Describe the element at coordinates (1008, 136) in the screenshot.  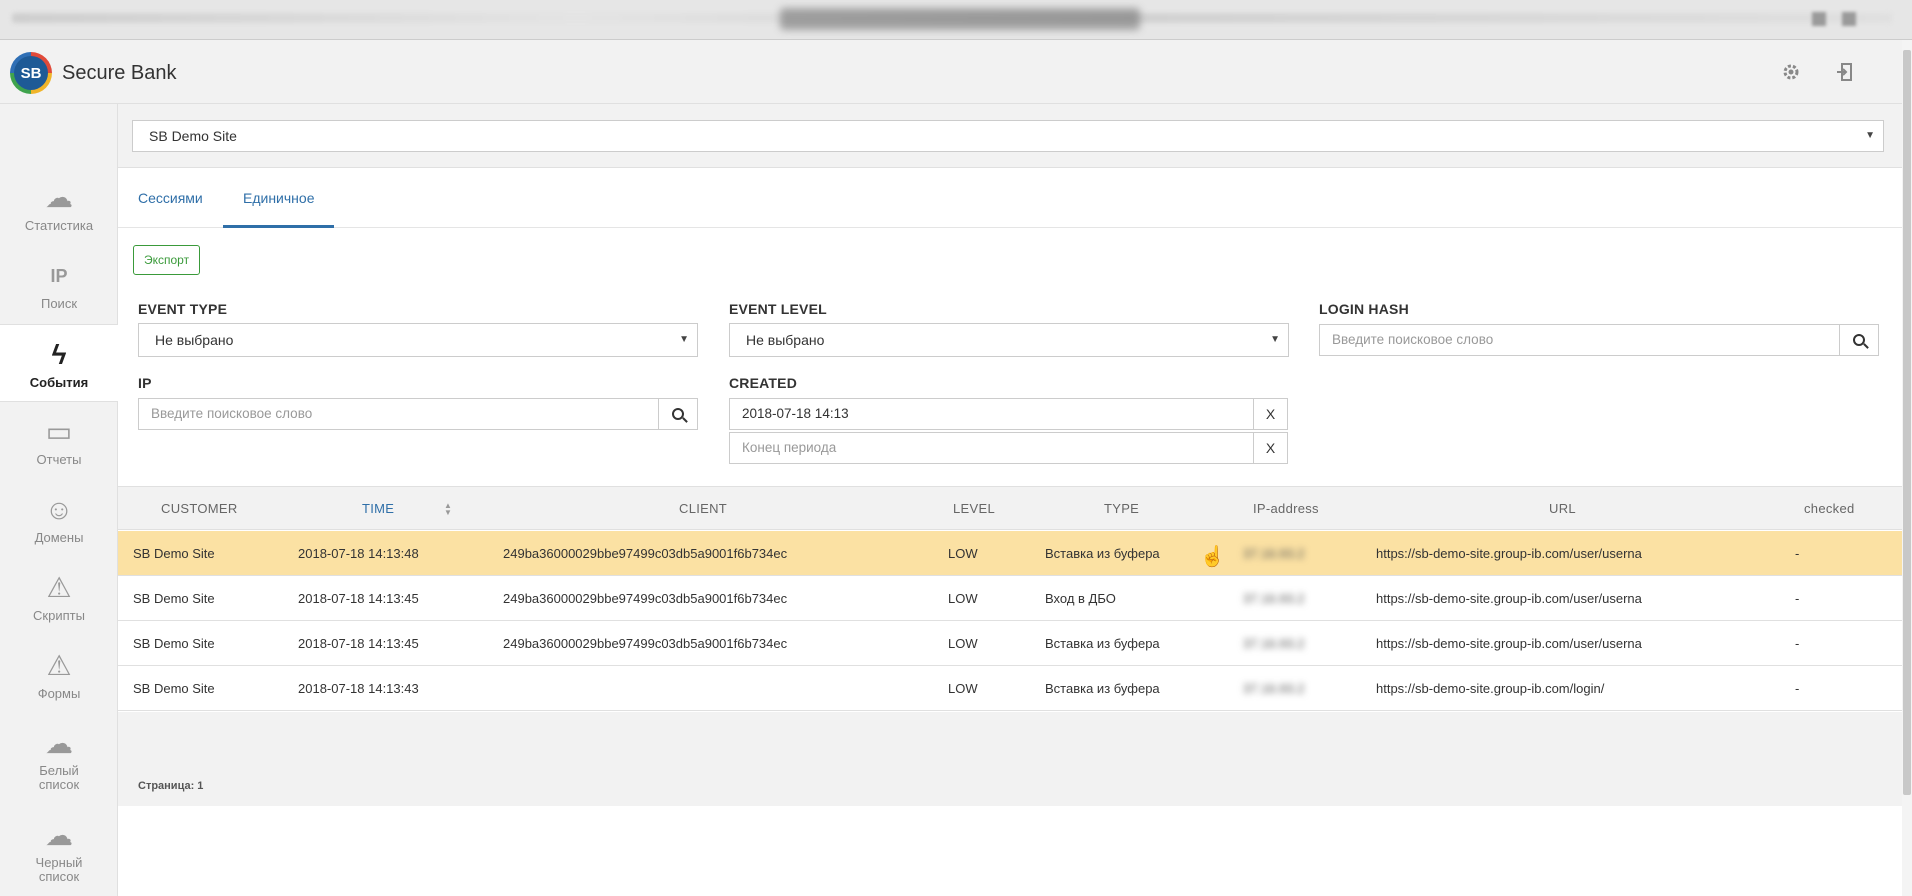
I see `site-select: SB Demo Site ▼` at that location.